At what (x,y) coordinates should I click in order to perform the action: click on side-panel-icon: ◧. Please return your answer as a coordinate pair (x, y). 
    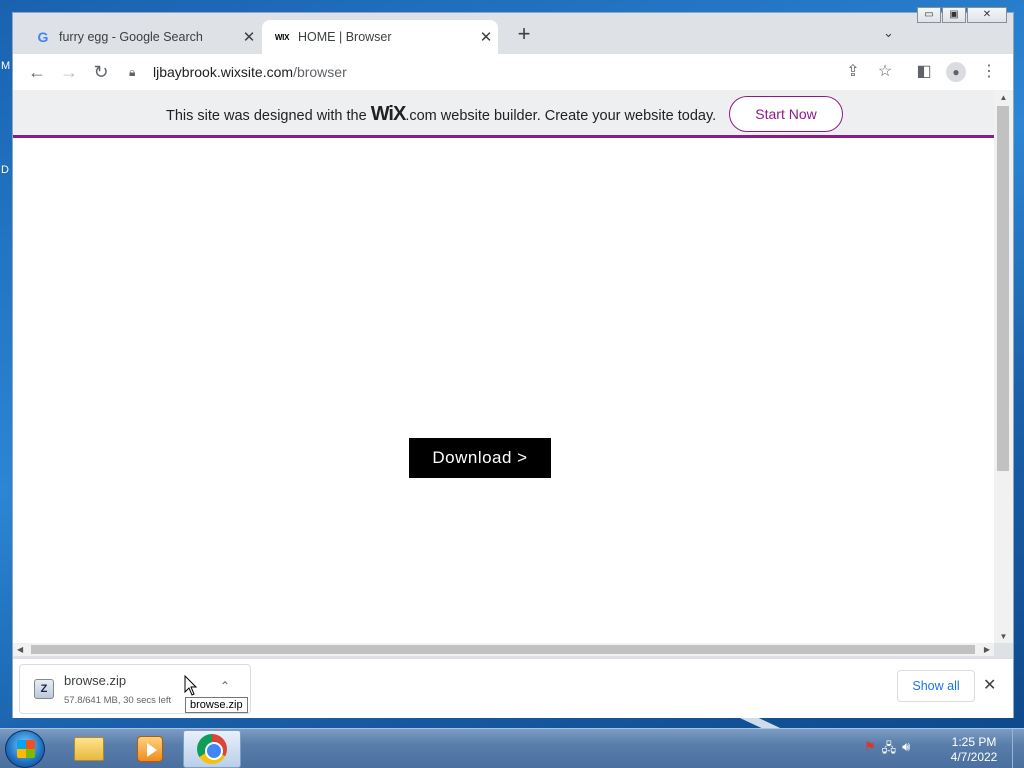
    Looking at the image, I should click on (924, 72).